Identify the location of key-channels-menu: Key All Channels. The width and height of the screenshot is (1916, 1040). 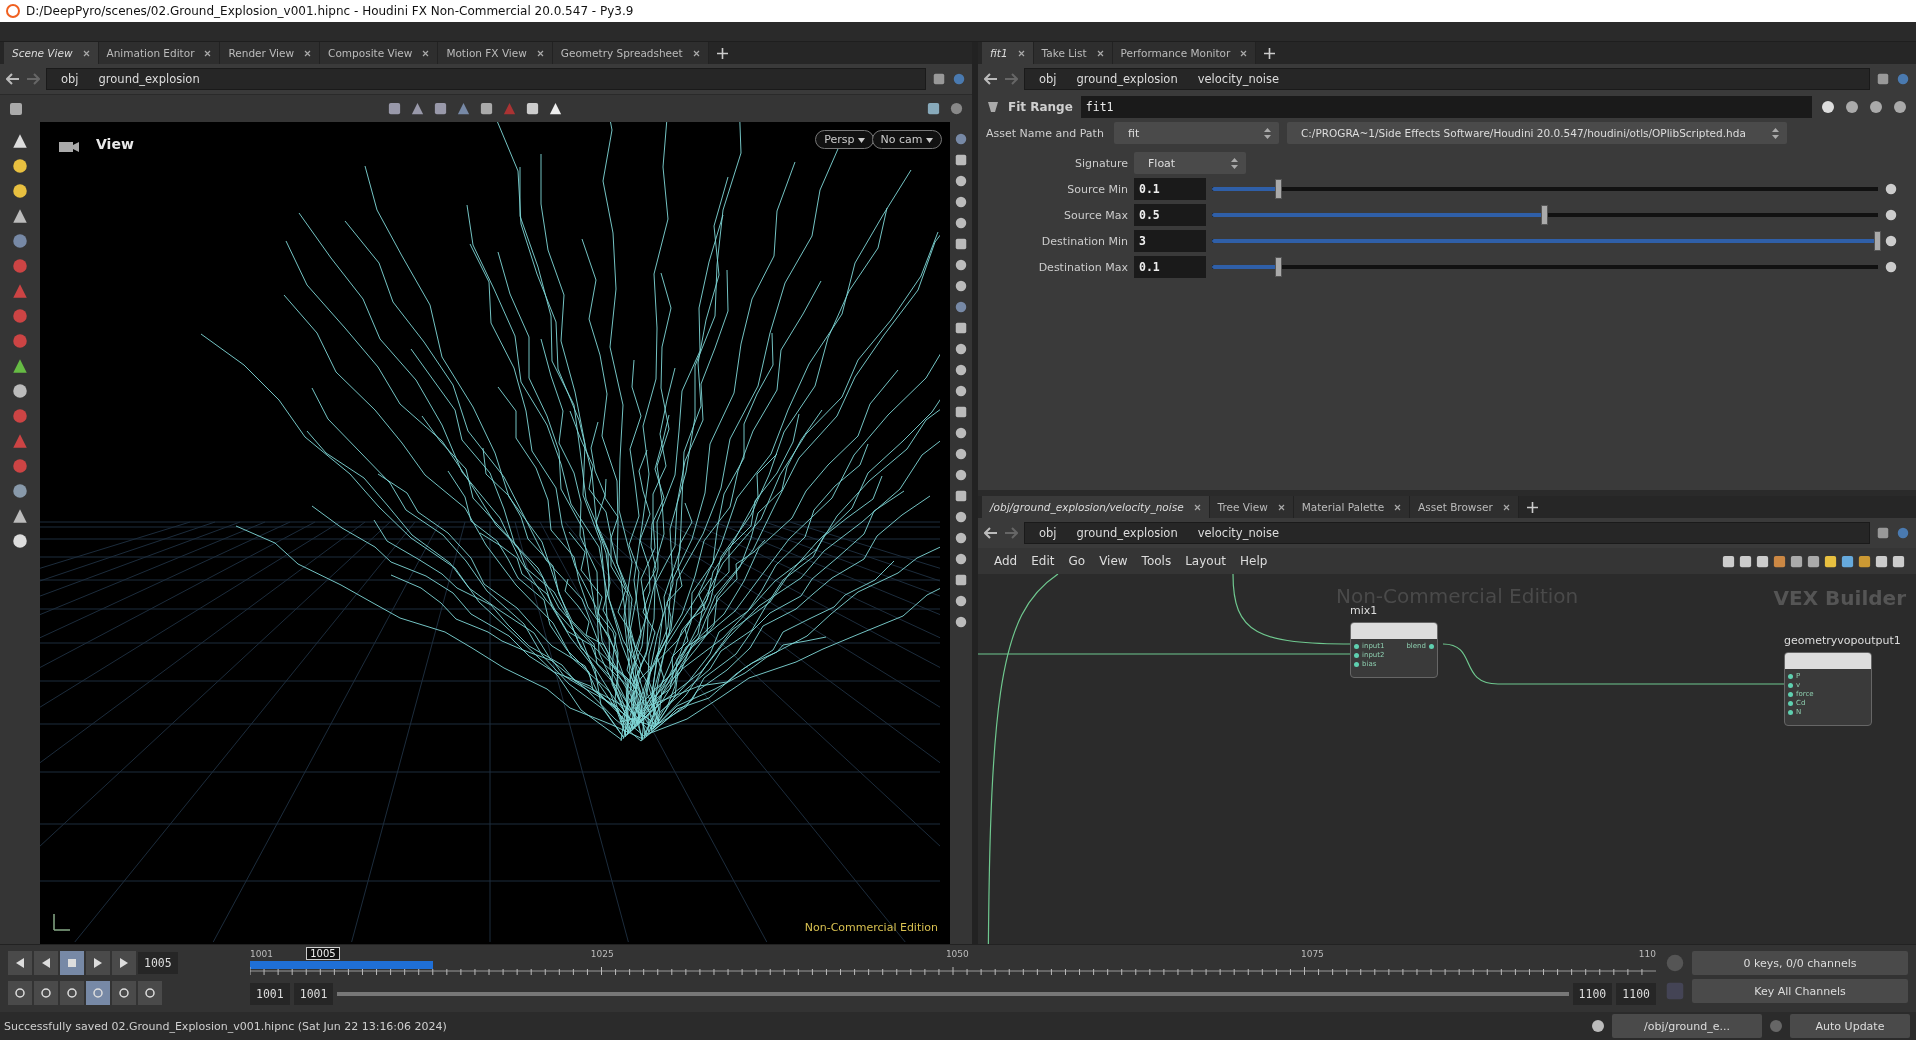
(1800, 991).